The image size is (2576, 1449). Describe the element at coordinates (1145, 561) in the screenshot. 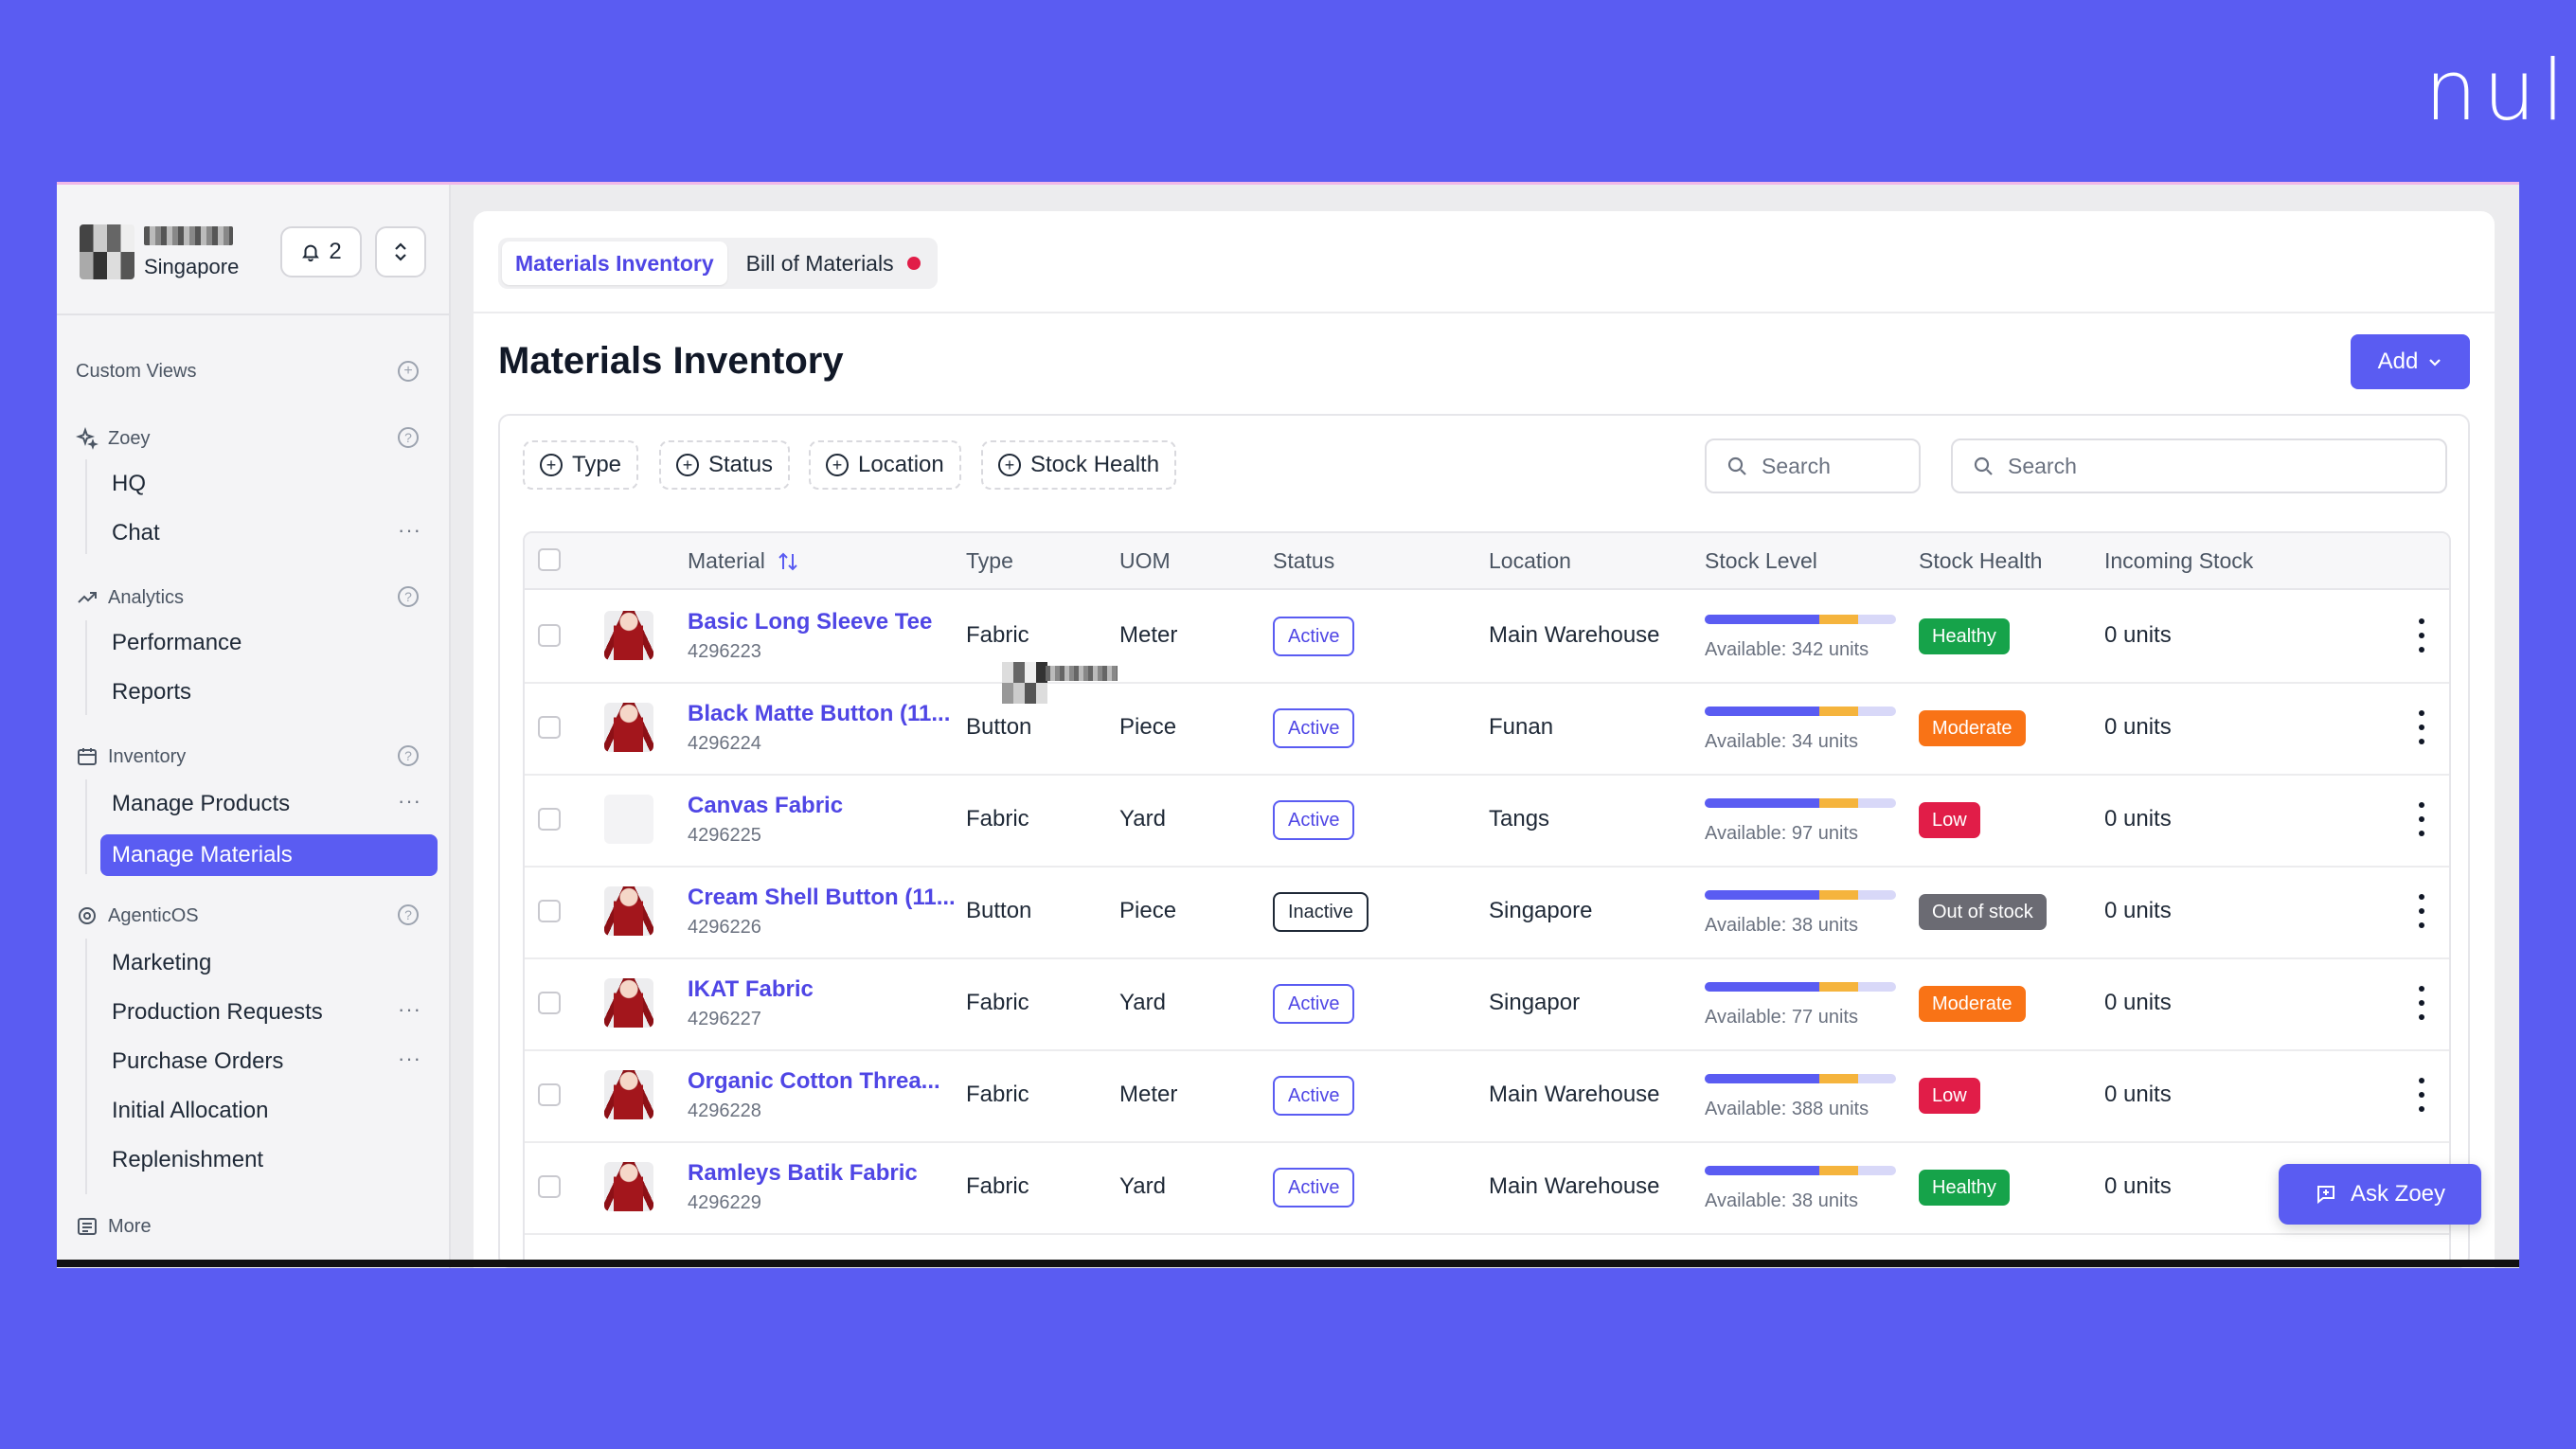

I see `col-uom: UOM` at that location.